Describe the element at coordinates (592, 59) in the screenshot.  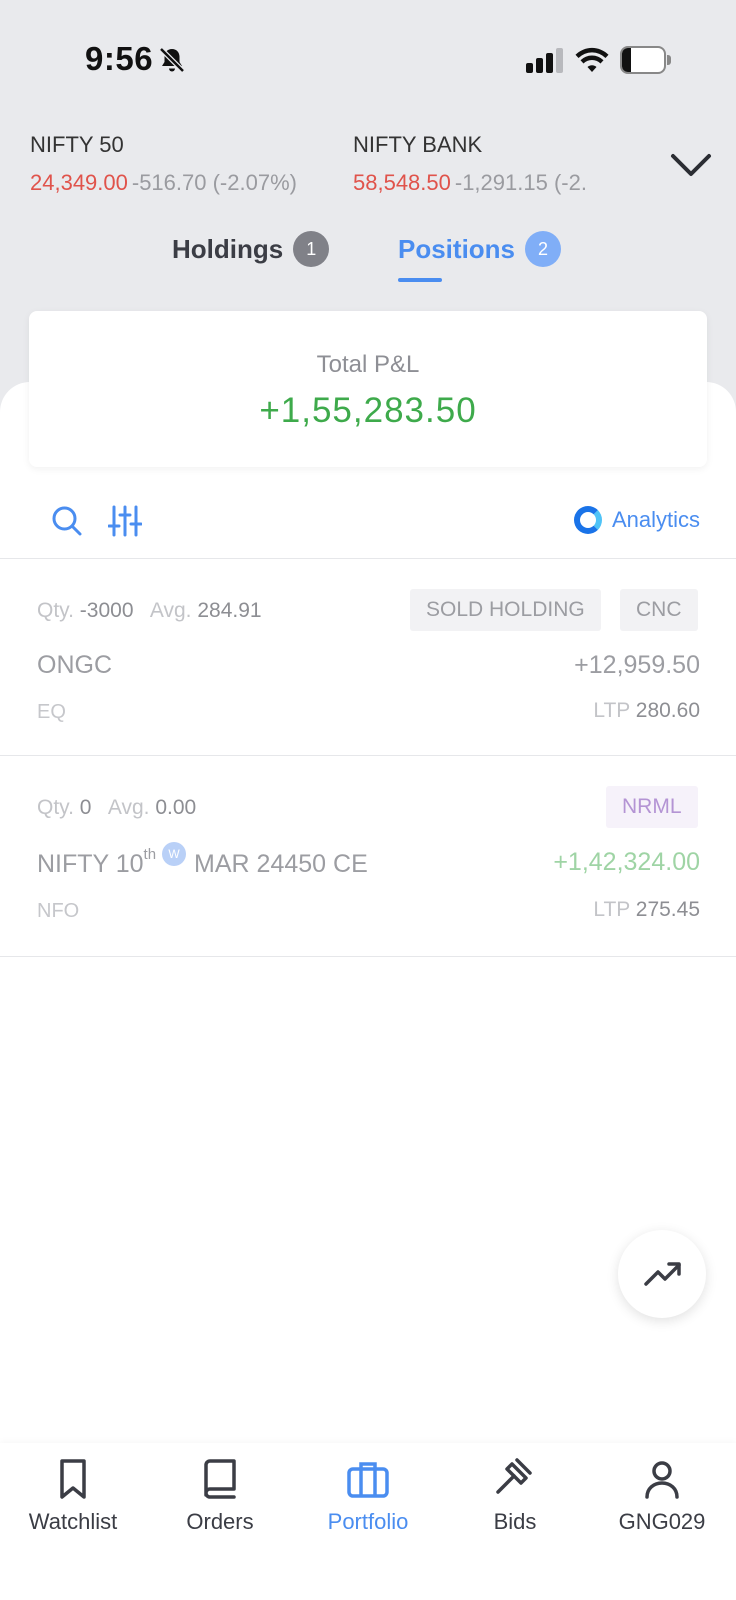
I see `wifi-icon` at that location.